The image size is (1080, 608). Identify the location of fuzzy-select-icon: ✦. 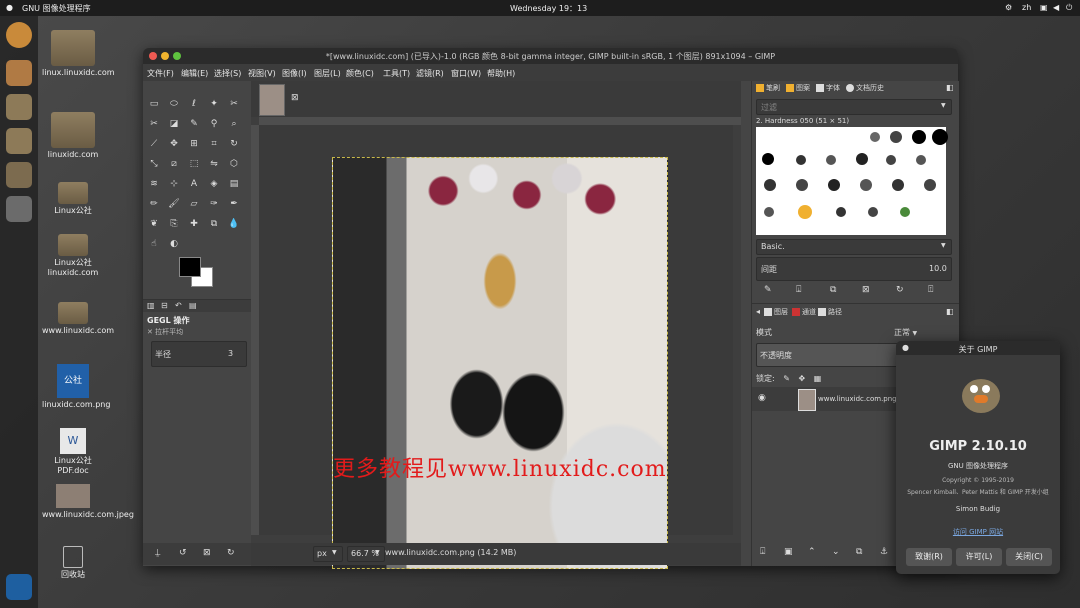
(214, 104).